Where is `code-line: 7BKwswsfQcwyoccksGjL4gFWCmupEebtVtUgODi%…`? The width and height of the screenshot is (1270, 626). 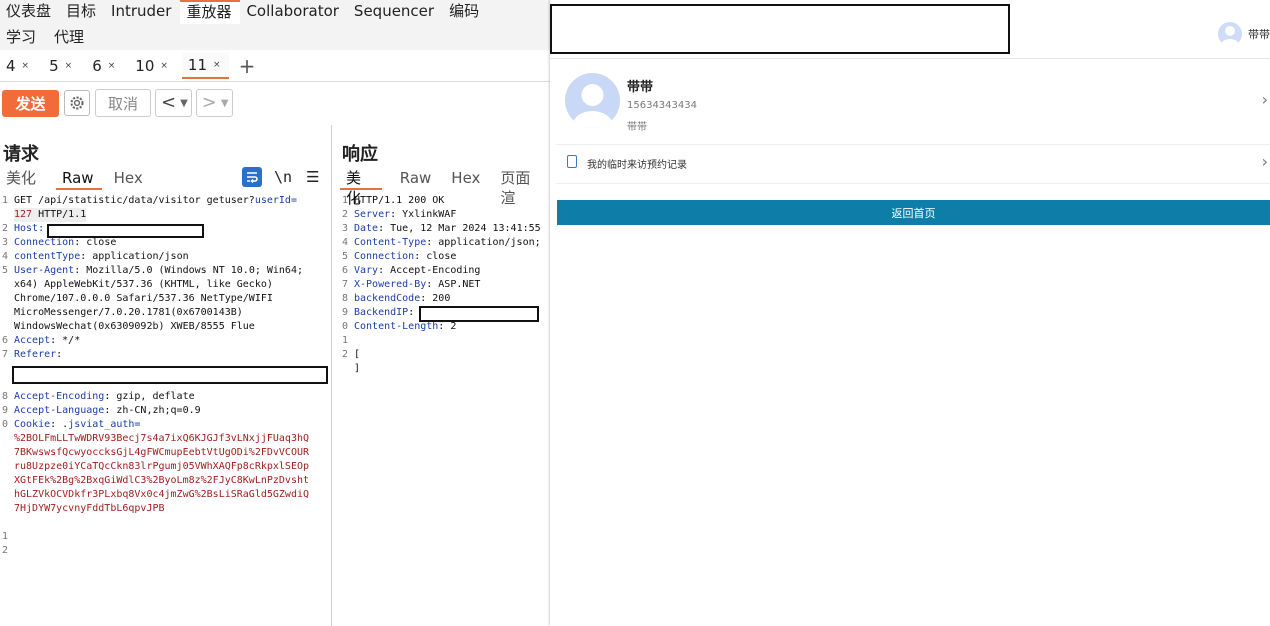 code-line: 7BKwswsfQcwyoccksGjL4gFWCmupEebtVtUgODi%… is located at coordinates (162, 452).